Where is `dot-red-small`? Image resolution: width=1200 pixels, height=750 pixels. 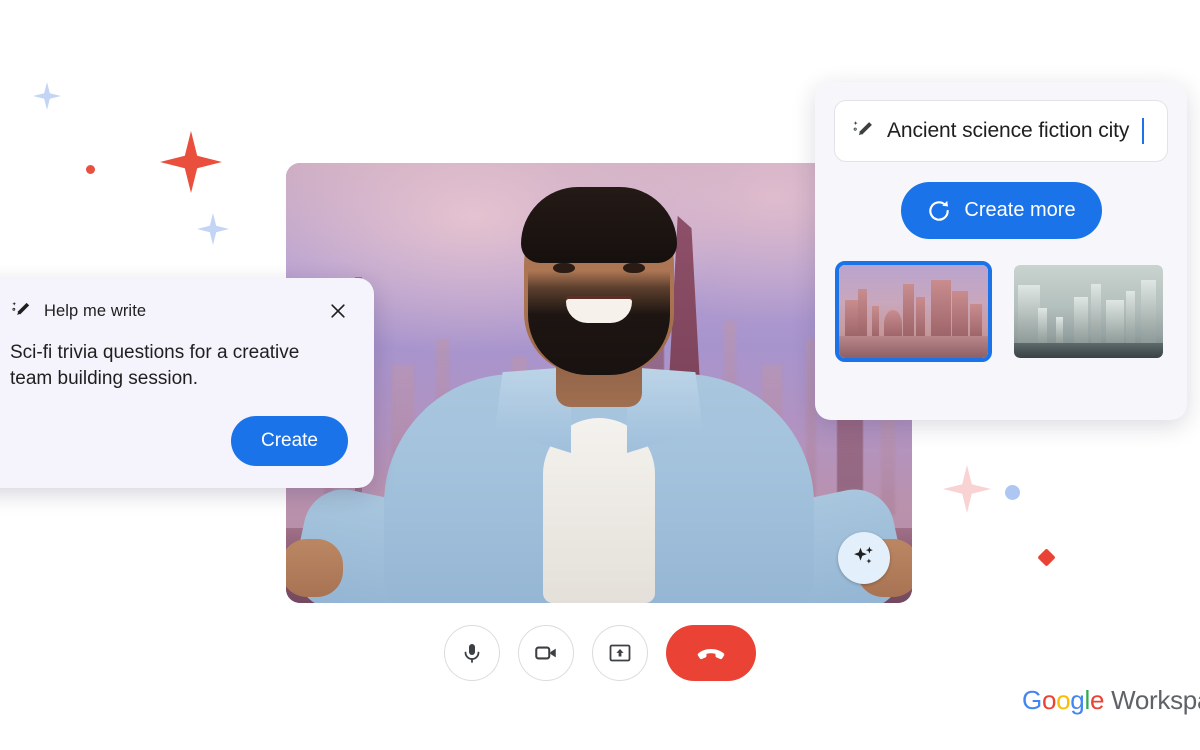
dot-red-small is located at coordinates (90, 169).